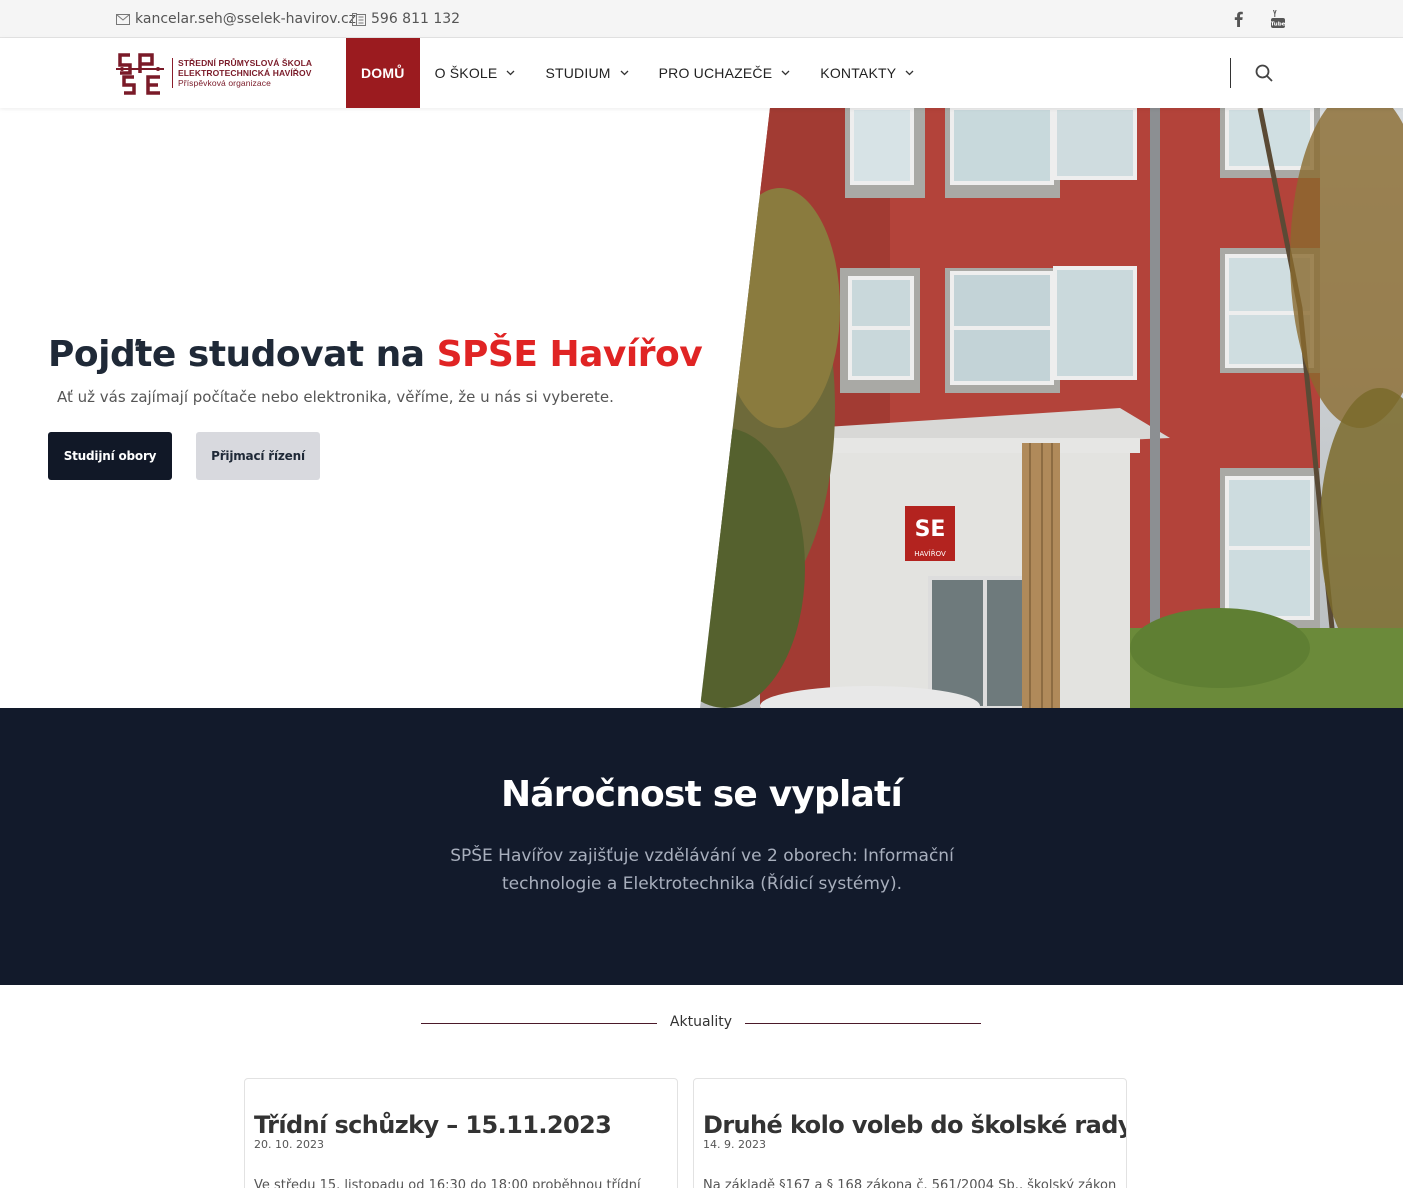 The height and width of the screenshot is (1188, 1403). I want to click on study-programs-button: Studijní obory, so click(110, 456).